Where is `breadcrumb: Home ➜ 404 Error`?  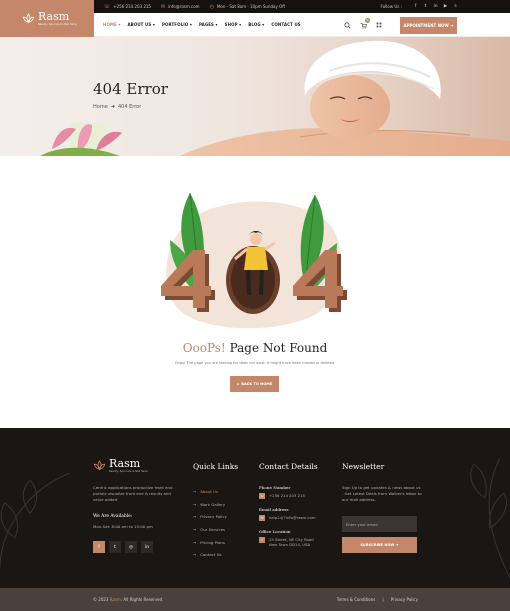 breadcrumb: Home ➜ 404 Error is located at coordinates (117, 107).